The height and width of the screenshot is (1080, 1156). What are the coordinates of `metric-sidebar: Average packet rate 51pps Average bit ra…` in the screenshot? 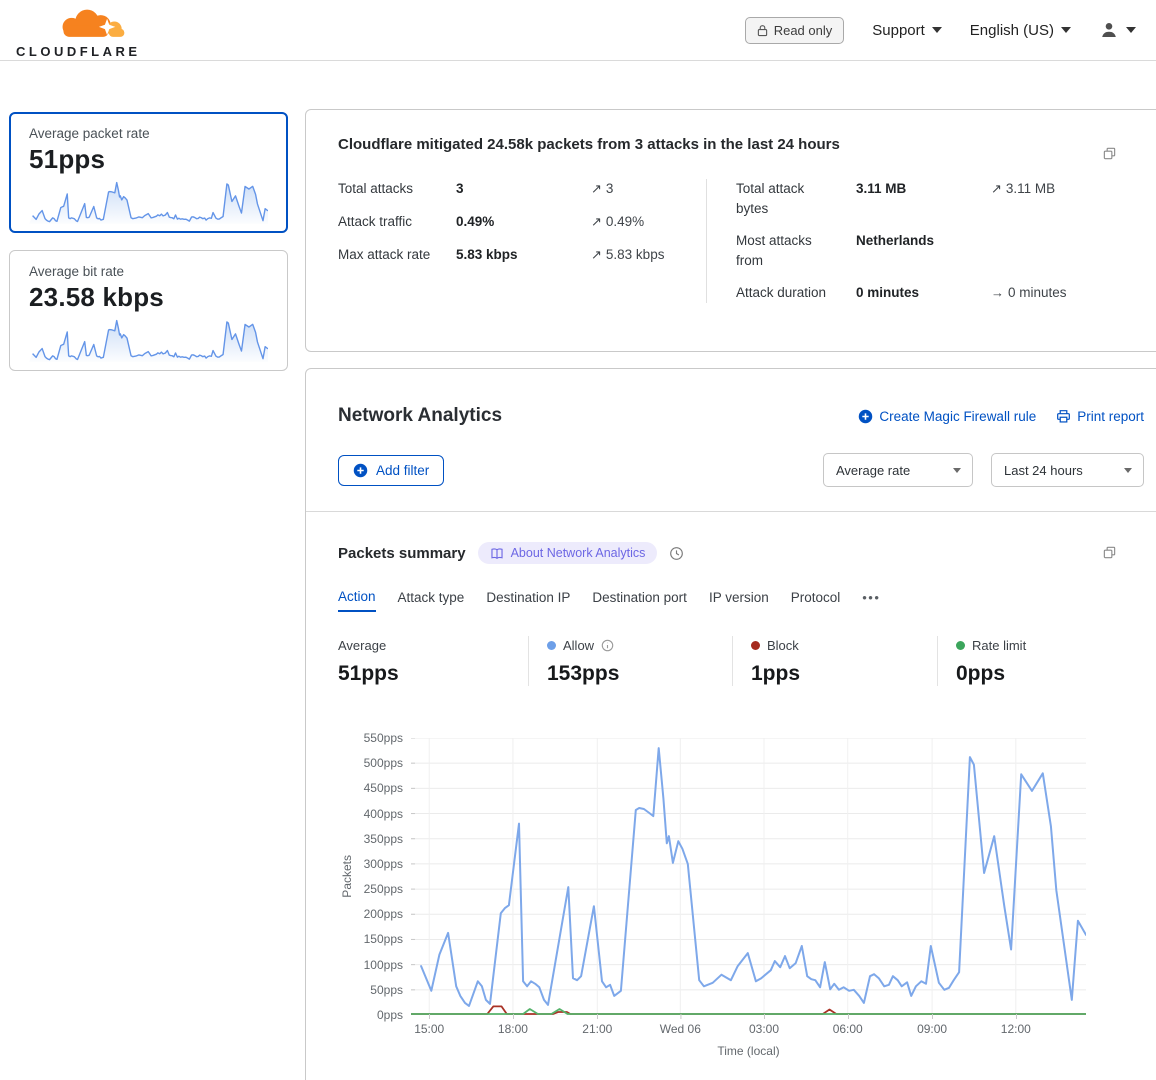 It's located at (148, 250).